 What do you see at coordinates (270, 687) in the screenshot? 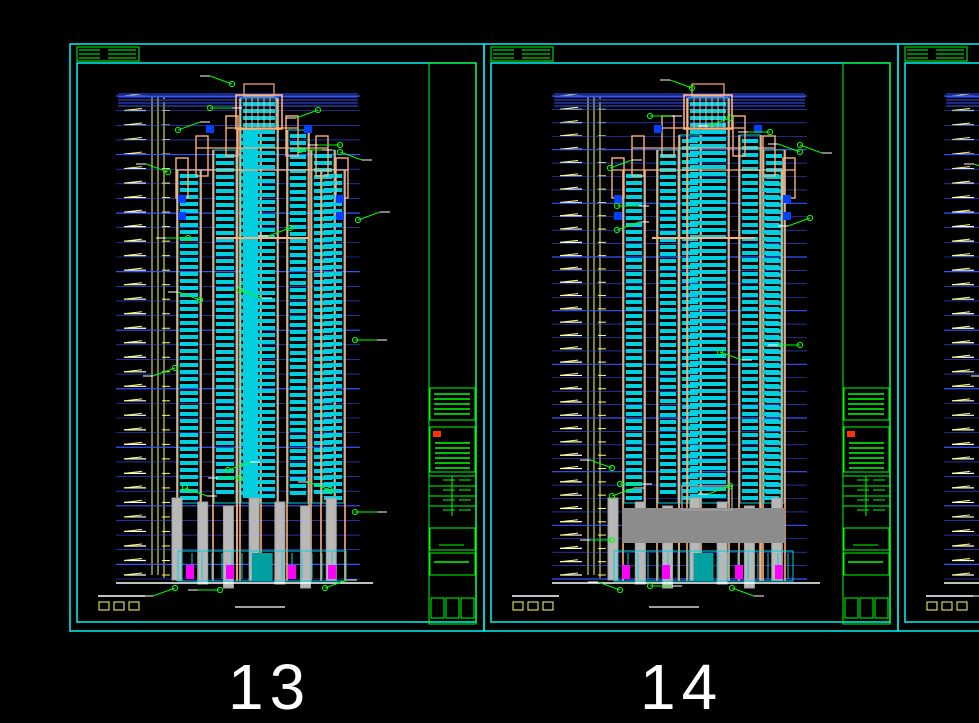
I see `sheet-1-caption: 13` at bounding box center [270, 687].